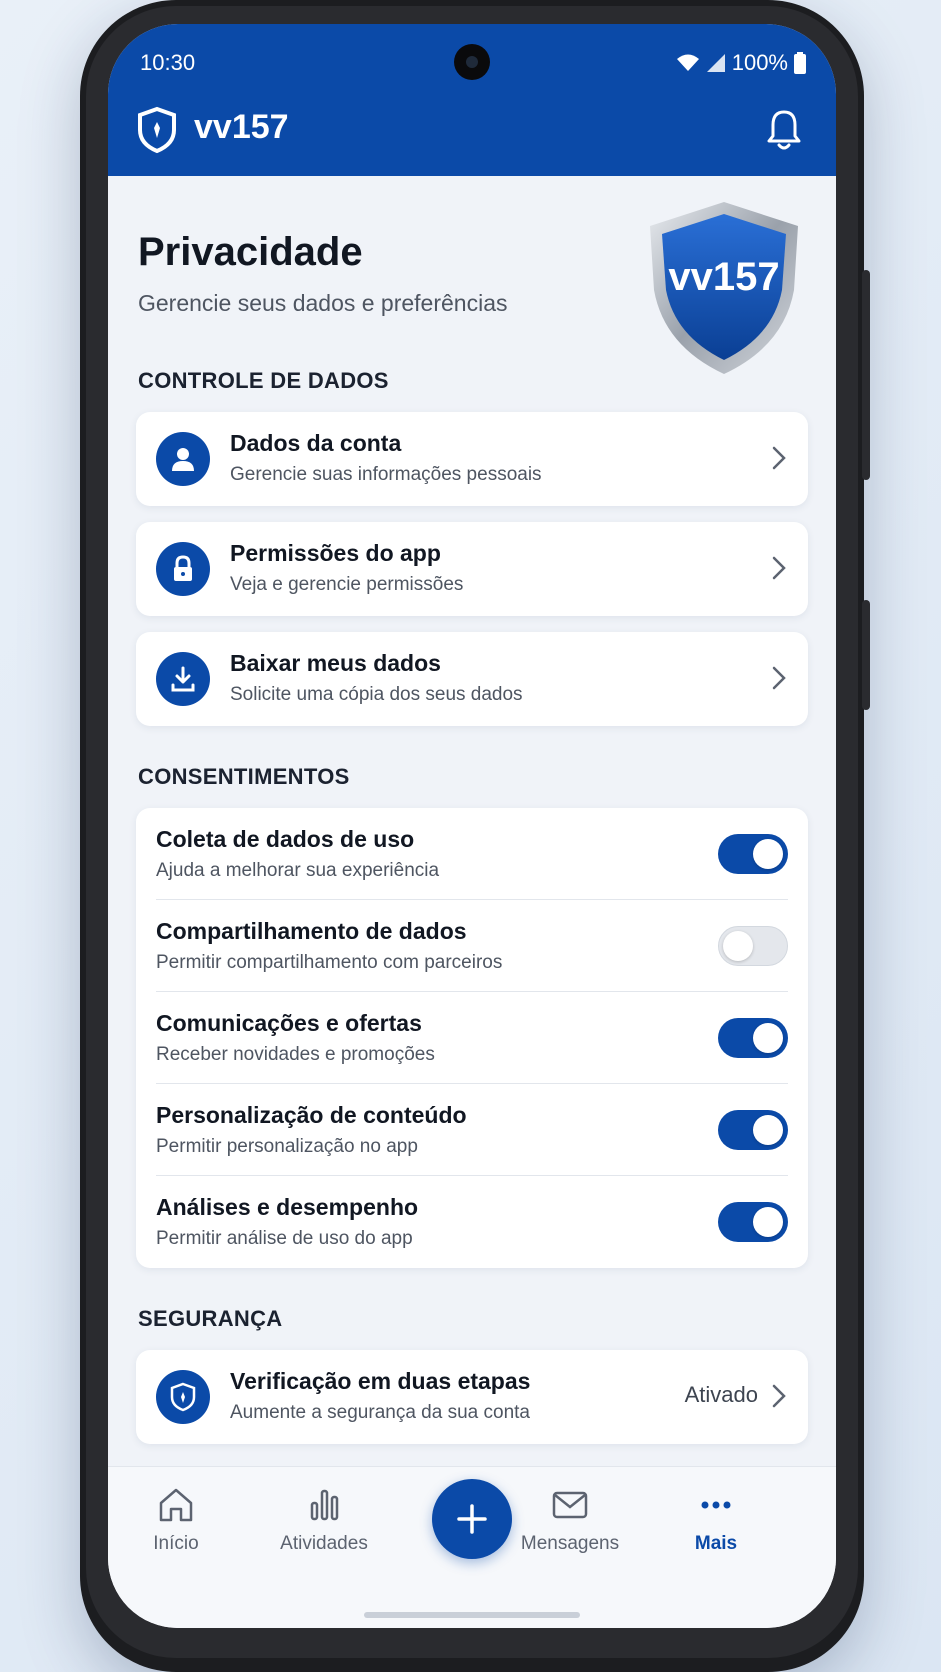 The width and height of the screenshot is (941, 1672). Describe the element at coordinates (285, 839) in the screenshot. I see `consent-title: Coleta de dados de uso` at that location.